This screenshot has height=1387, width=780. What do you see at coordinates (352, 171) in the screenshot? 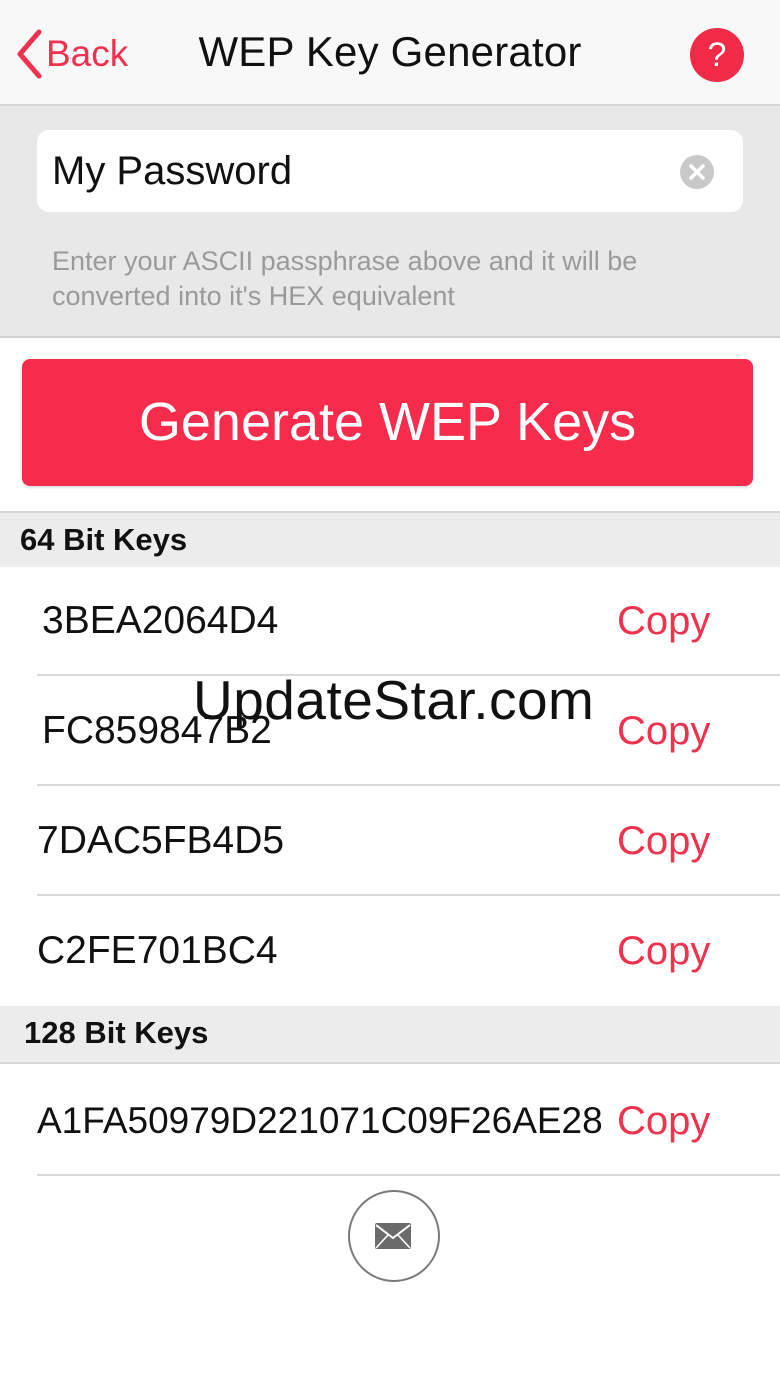
I see `passphrase-input` at bounding box center [352, 171].